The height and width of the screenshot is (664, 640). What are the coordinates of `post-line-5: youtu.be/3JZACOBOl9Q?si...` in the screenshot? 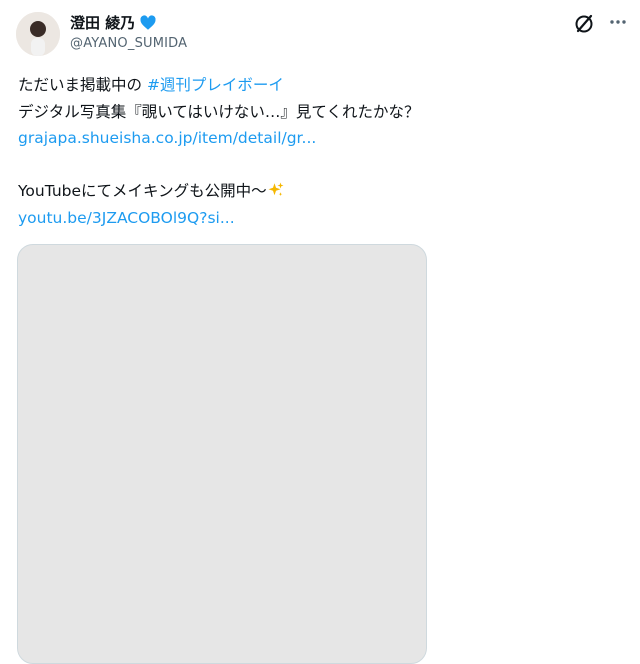 It's located at (318, 218).